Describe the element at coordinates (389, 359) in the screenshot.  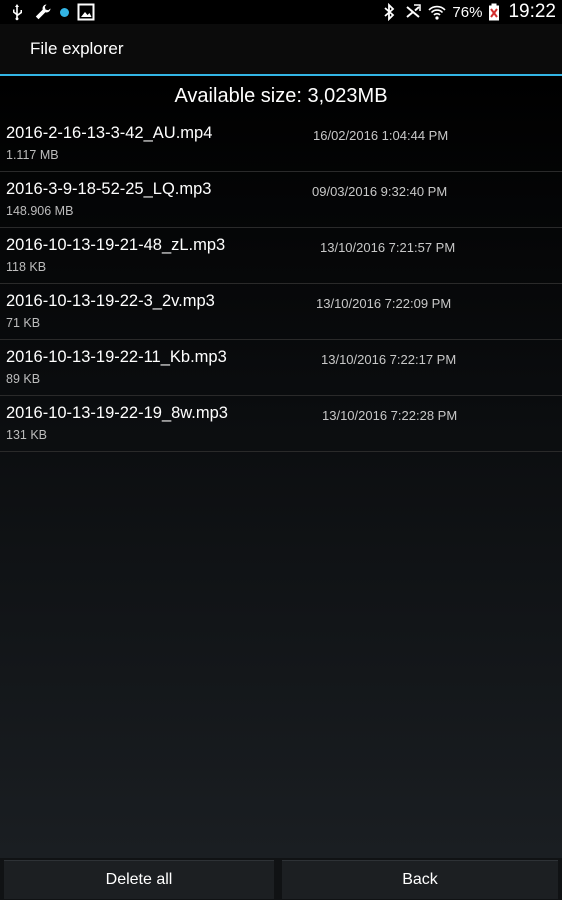
I see `file-date: 13/10/2016 7:22:17 PM` at that location.